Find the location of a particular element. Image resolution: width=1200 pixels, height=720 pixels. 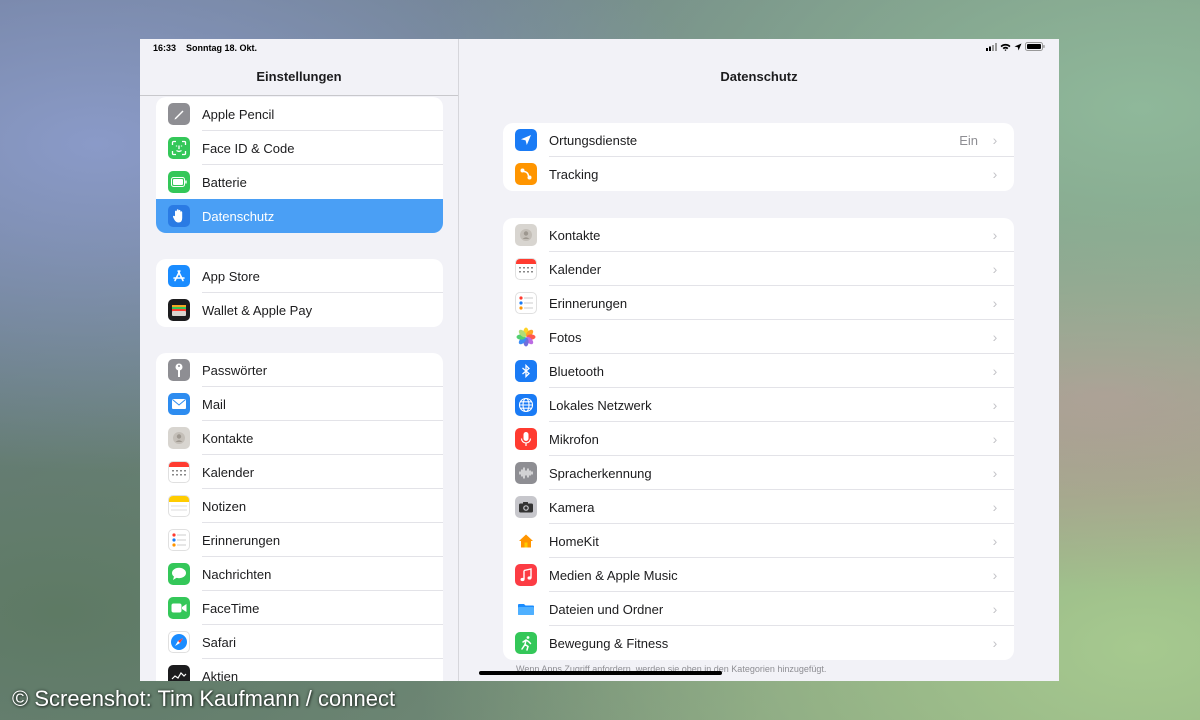

tracking-icon is located at coordinates (526, 174).